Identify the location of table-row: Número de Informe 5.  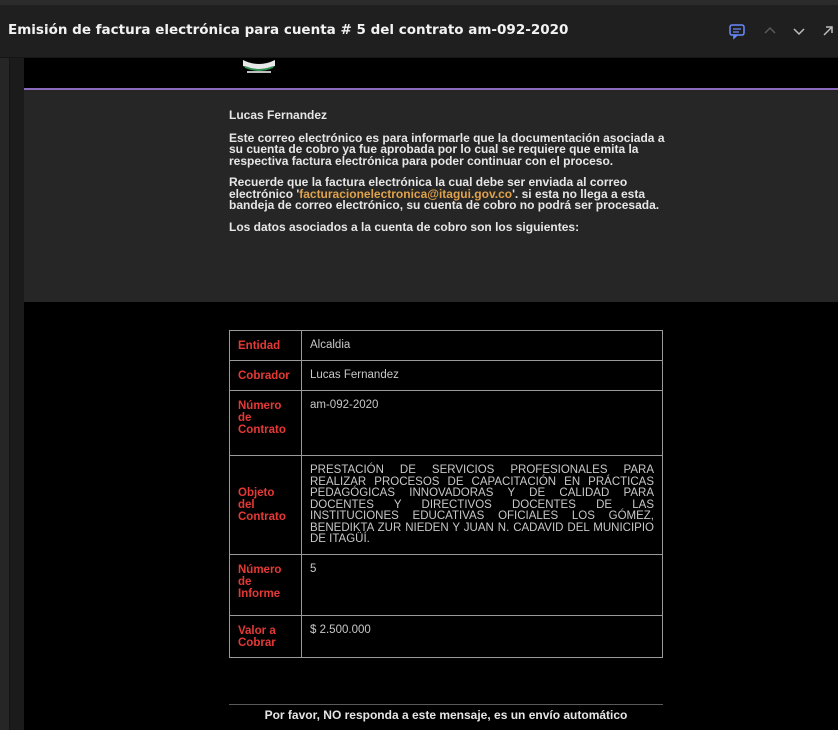
(446, 584).